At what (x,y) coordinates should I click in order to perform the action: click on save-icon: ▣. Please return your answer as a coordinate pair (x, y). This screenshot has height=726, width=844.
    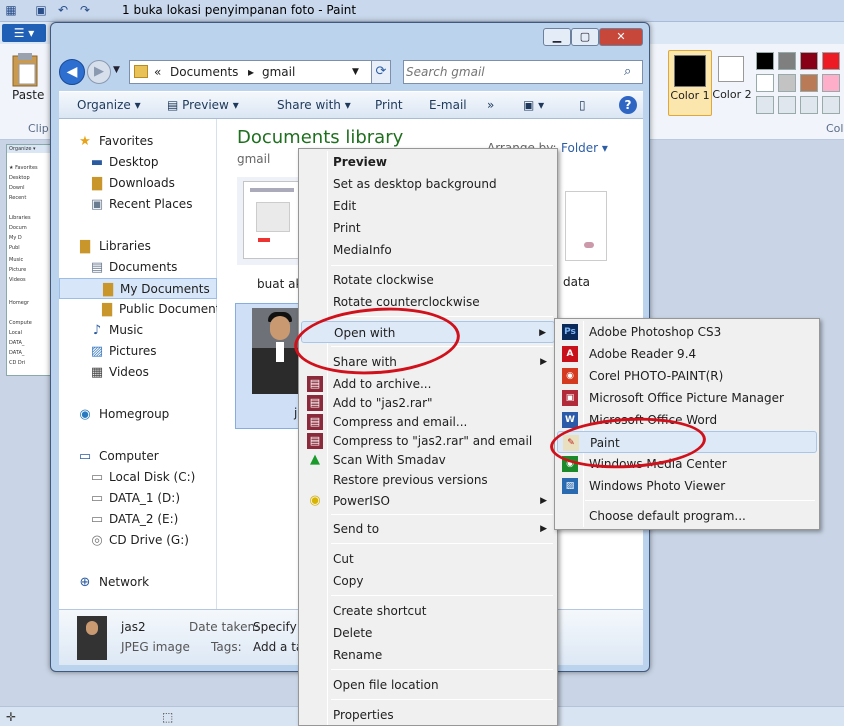
    Looking at the image, I should click on (41, 10).